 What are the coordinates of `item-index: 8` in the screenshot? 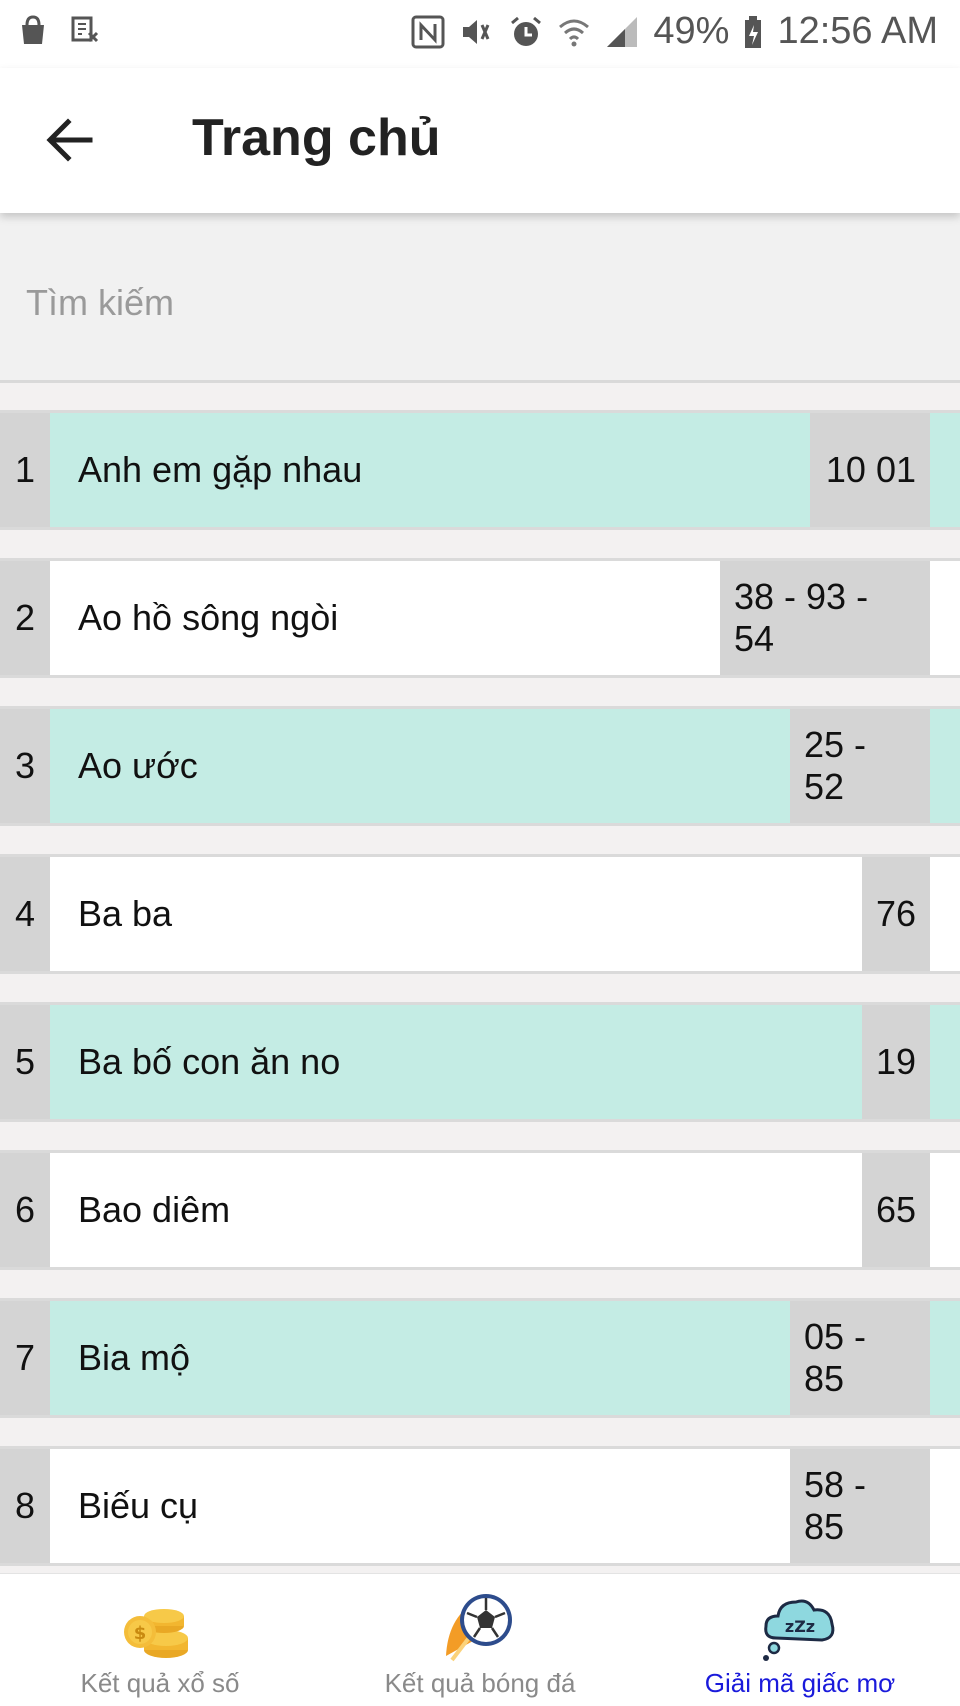 It's located at (25, 1506).